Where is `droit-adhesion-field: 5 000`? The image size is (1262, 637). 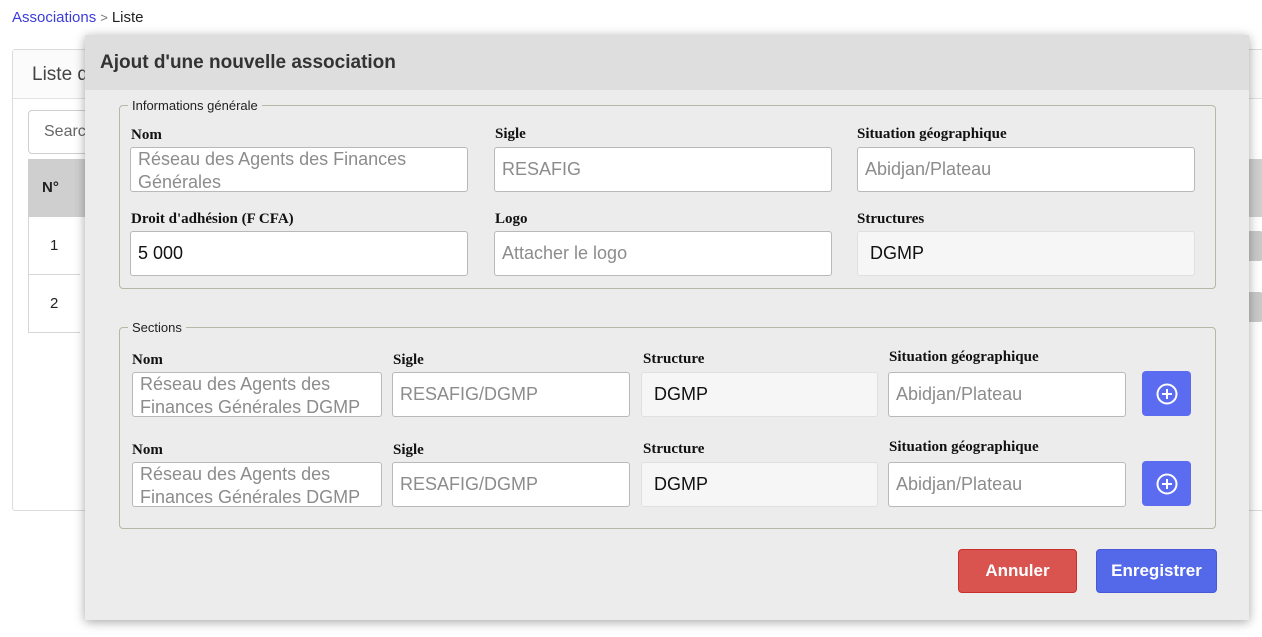
droit-adhesion-field: 5 000 is located at coordinates (299, 253).